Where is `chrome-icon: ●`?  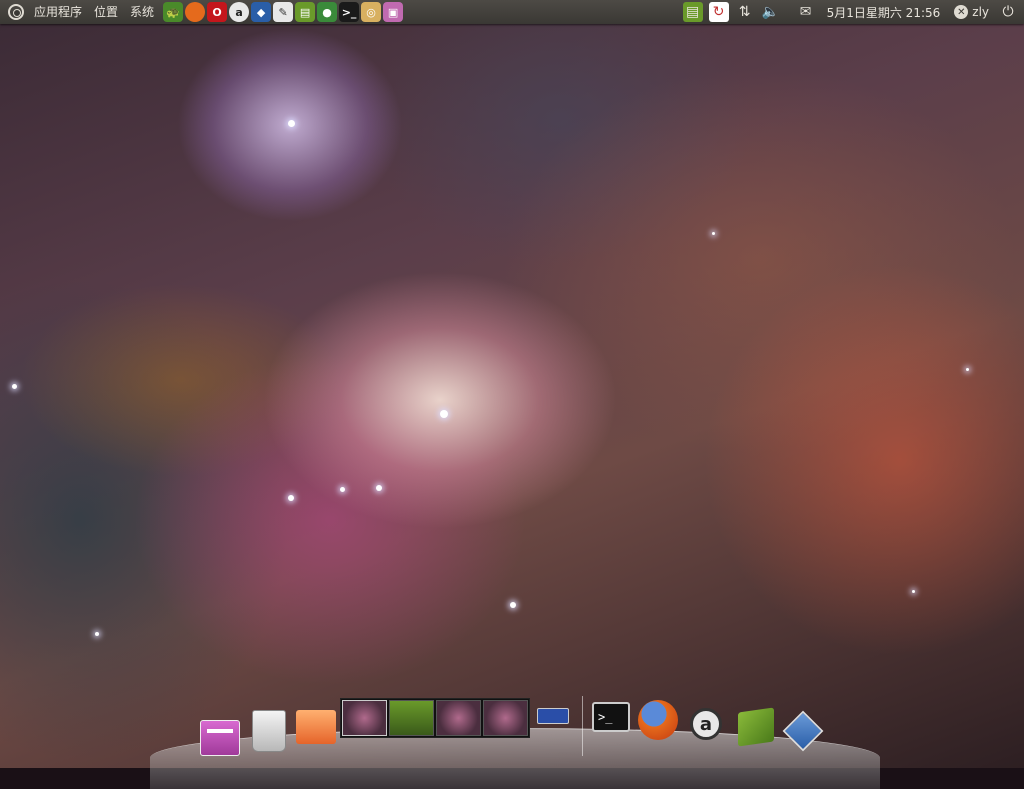 chrome-icon: ● is located at coordinates (327, 12).